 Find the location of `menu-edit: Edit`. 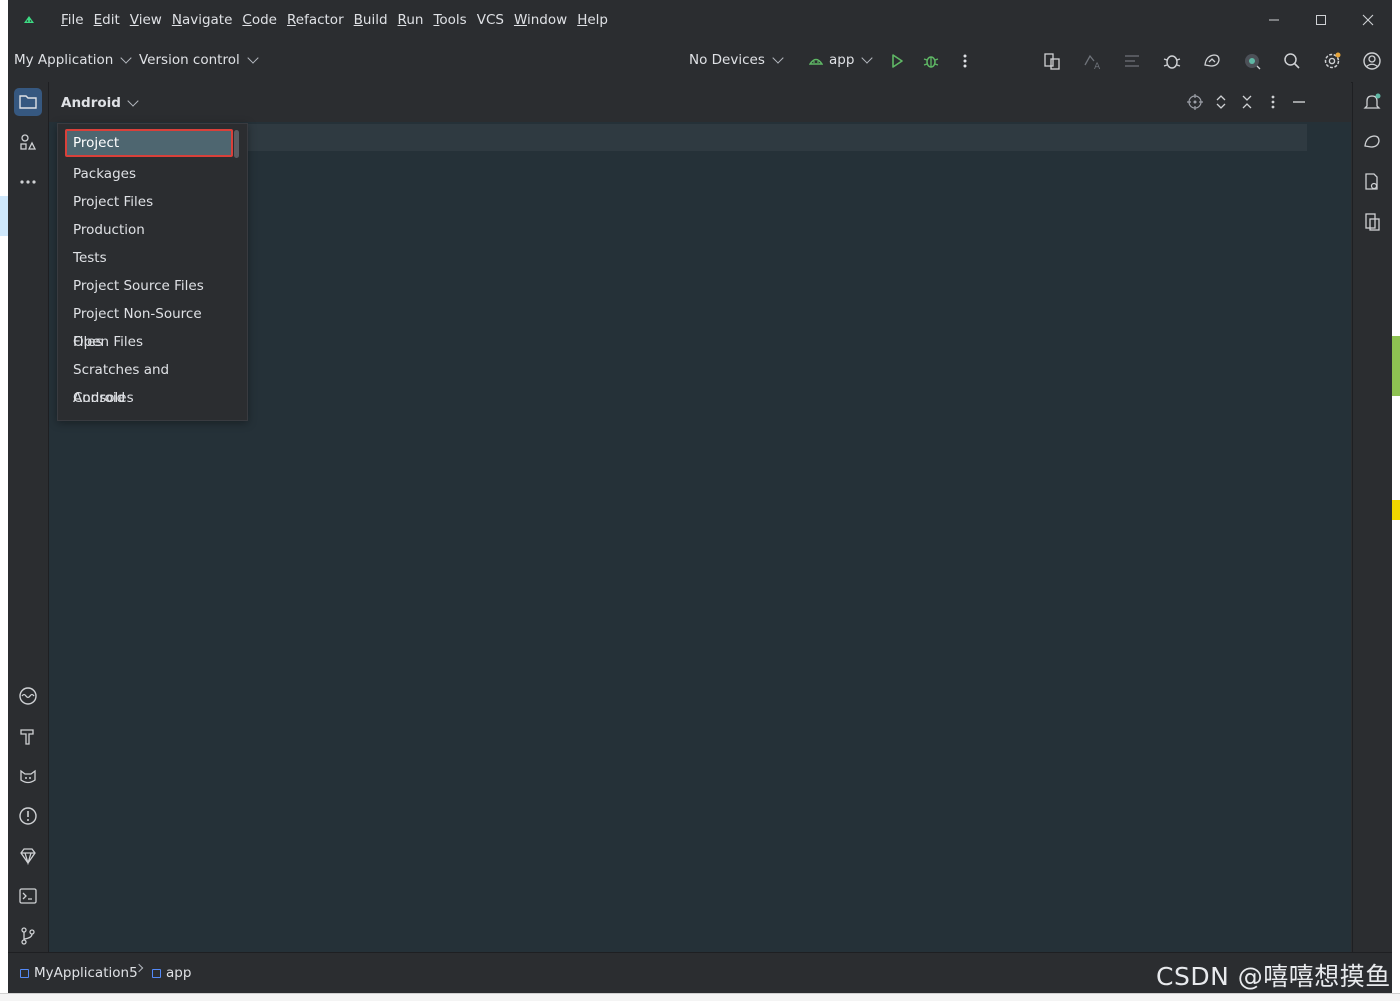

menu-edit: Edit is located at coordinates (107, 20).